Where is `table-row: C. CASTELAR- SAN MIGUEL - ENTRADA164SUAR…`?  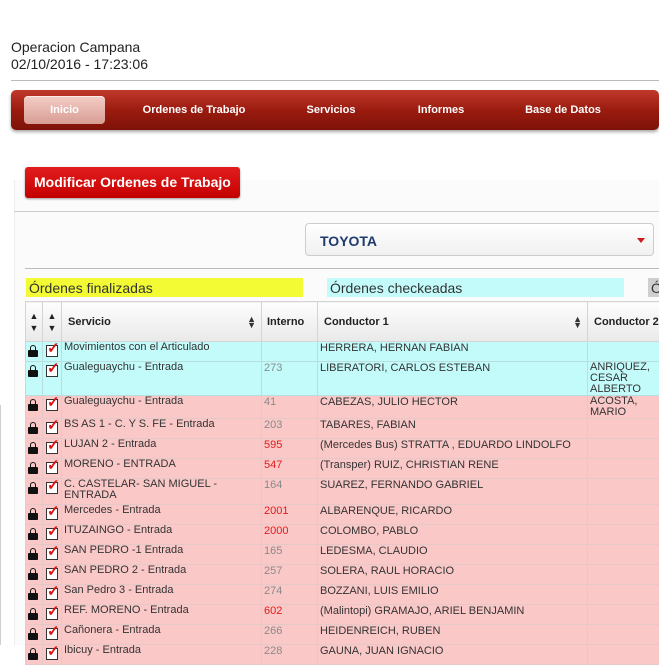 table-row: C. CASTELAR- SAN MIGUEL - ENTRADA164SUAR… is located at coordinates (342, 492).